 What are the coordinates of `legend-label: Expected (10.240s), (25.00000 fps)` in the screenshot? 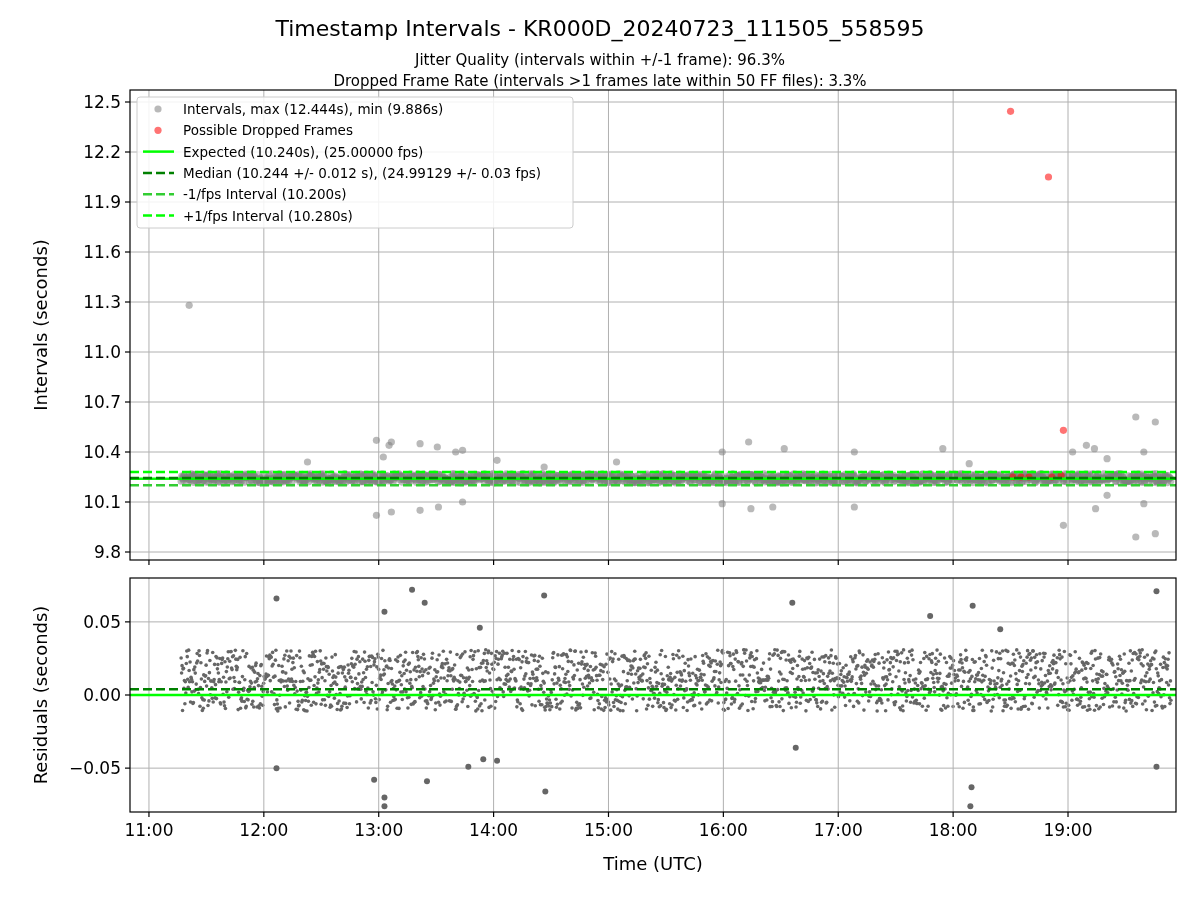 It's located at (303, 151).